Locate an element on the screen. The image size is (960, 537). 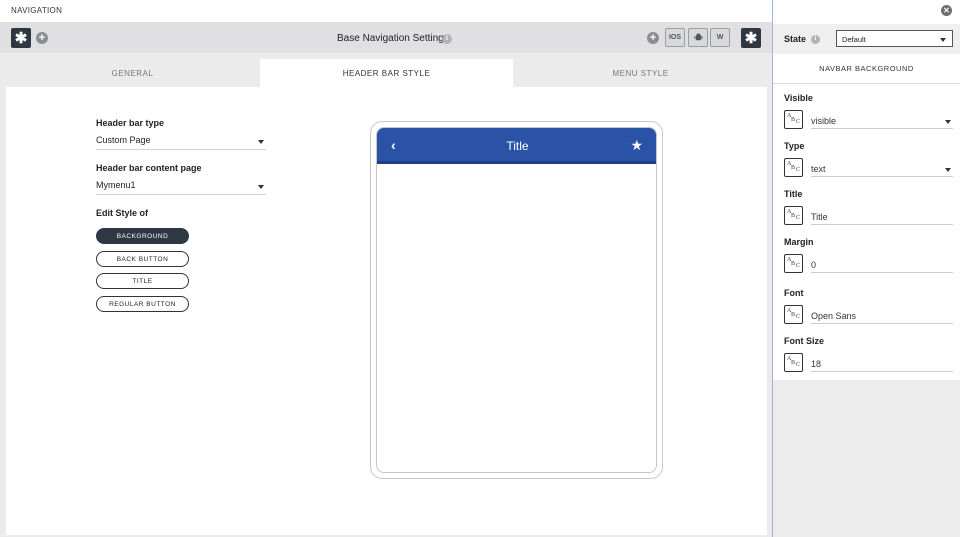
back-button-style-button: BACK BUTTON is located at coordinates (142, 259).